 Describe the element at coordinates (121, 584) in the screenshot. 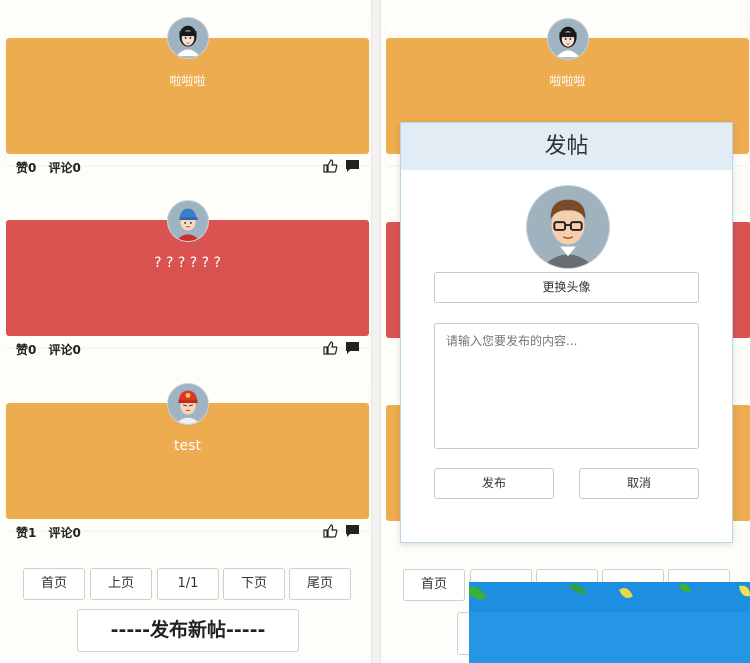

I see `prev-page-button: 上页` at that location.